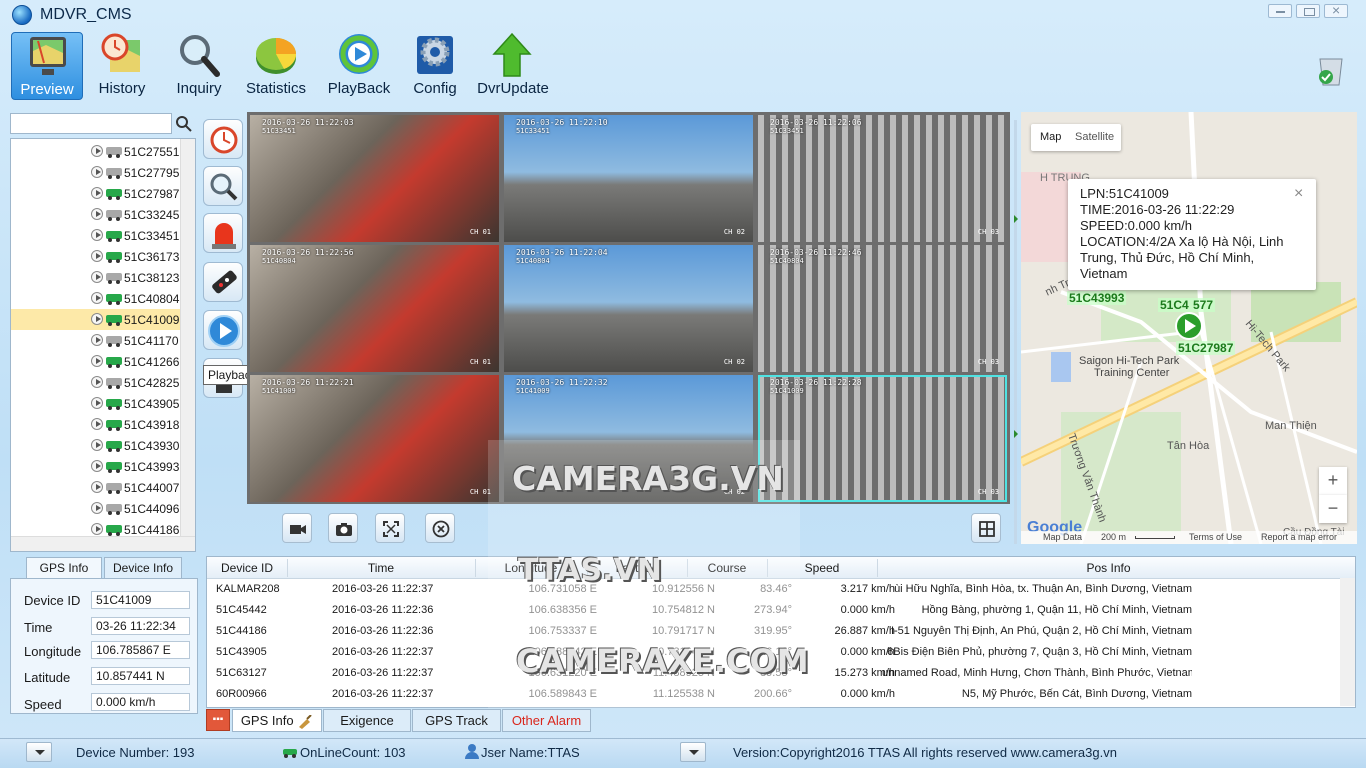 This screenshot has height=768, width=1366. I want to click on device-tree-item: 51C43930, so click(96, 445).